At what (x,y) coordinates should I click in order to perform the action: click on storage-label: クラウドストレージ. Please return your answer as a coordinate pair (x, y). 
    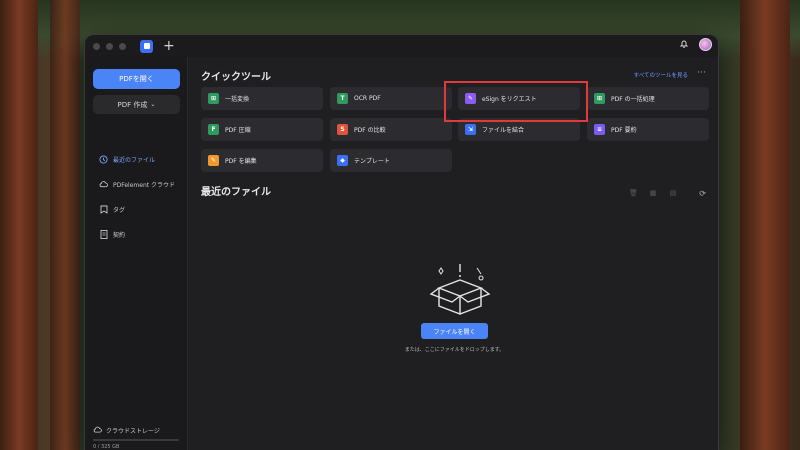
    Looking at the image, I should click on (133, 431).